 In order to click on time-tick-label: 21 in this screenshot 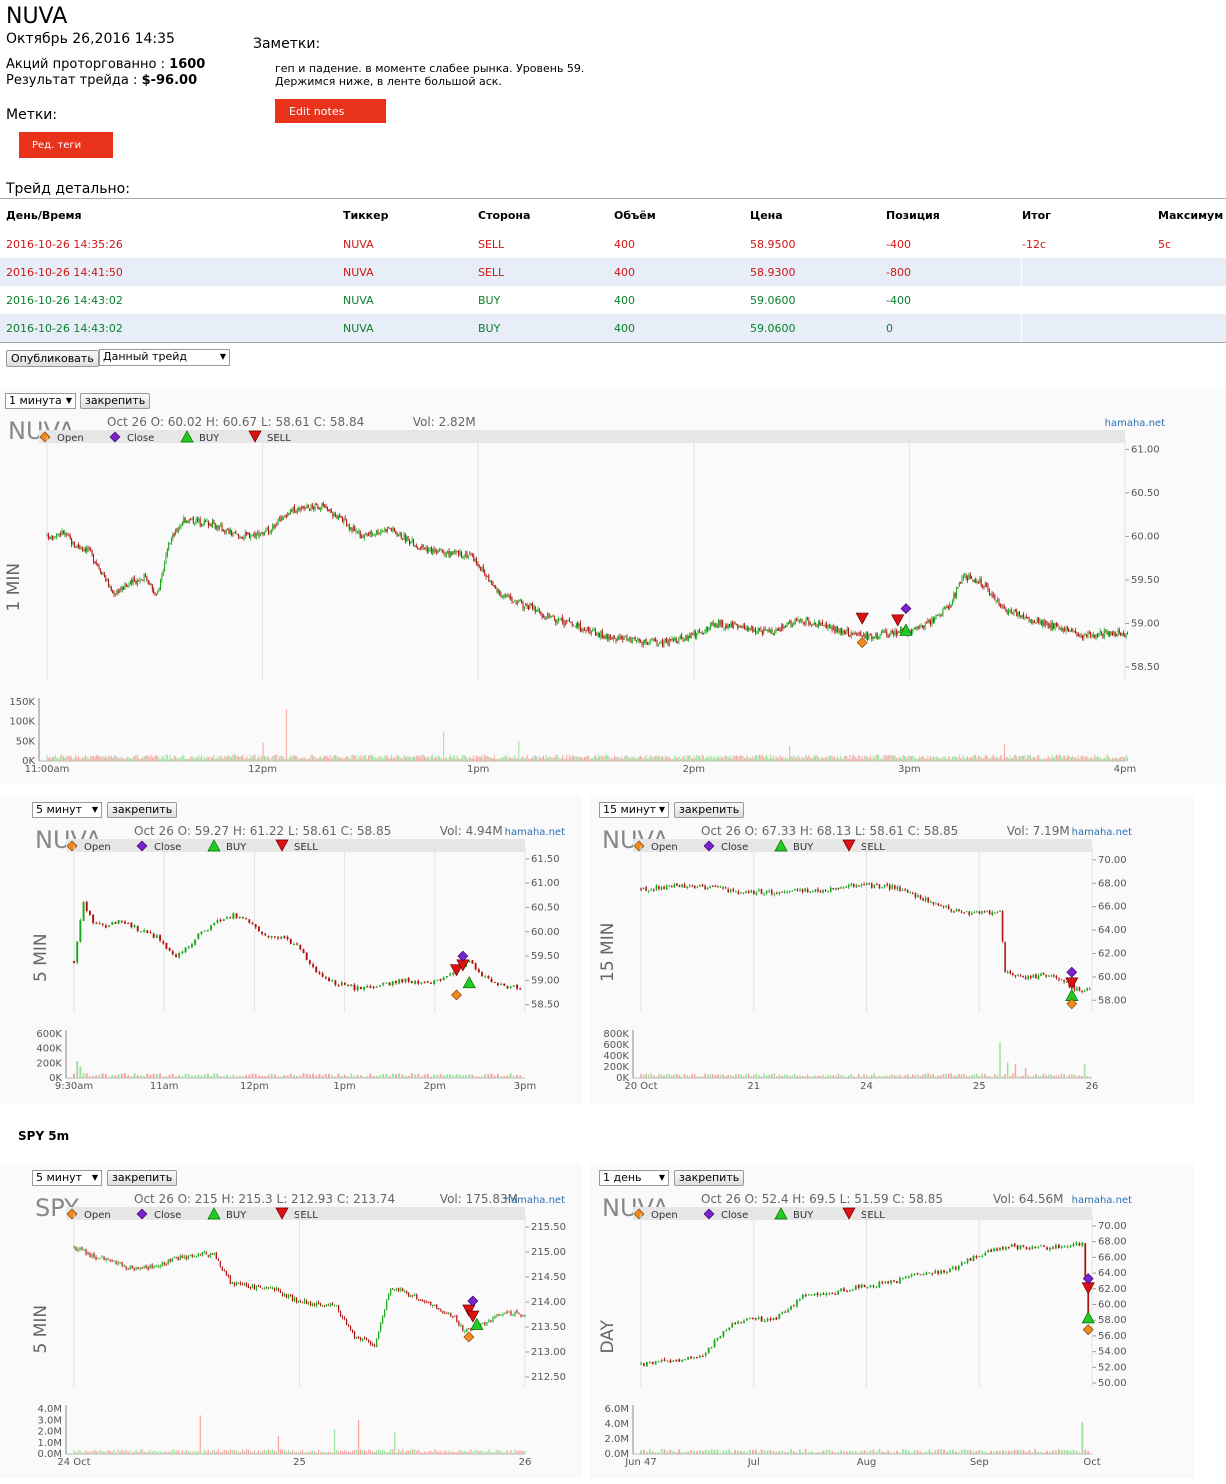, I will do `click(753, 1086)`.